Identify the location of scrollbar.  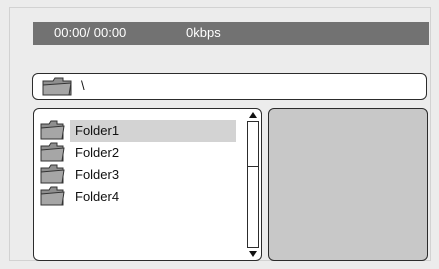
(253, 184).